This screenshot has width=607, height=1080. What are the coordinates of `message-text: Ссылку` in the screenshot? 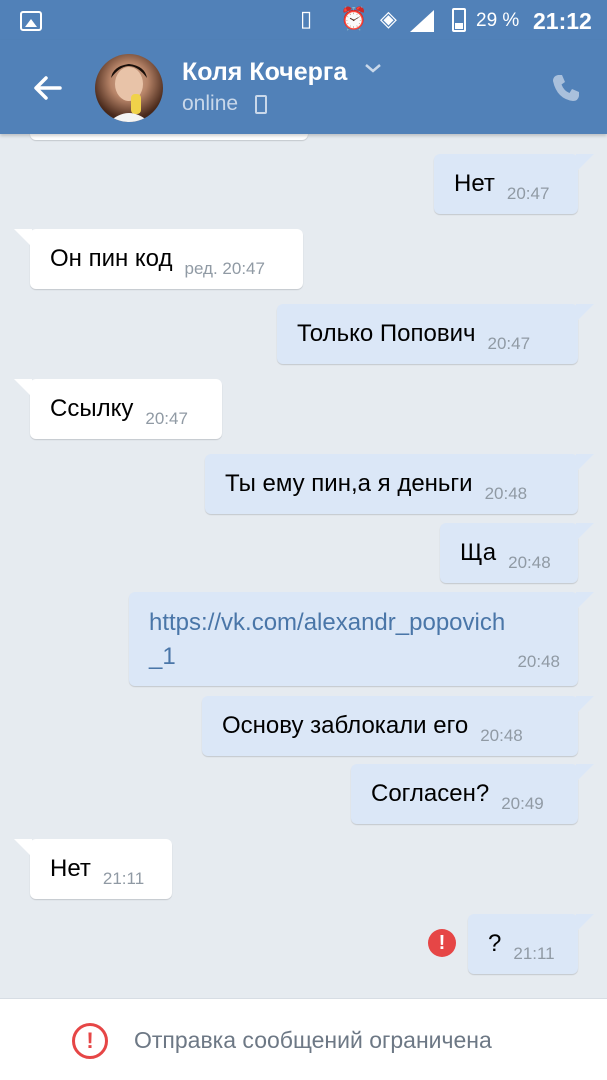 It's located at (92, 408).